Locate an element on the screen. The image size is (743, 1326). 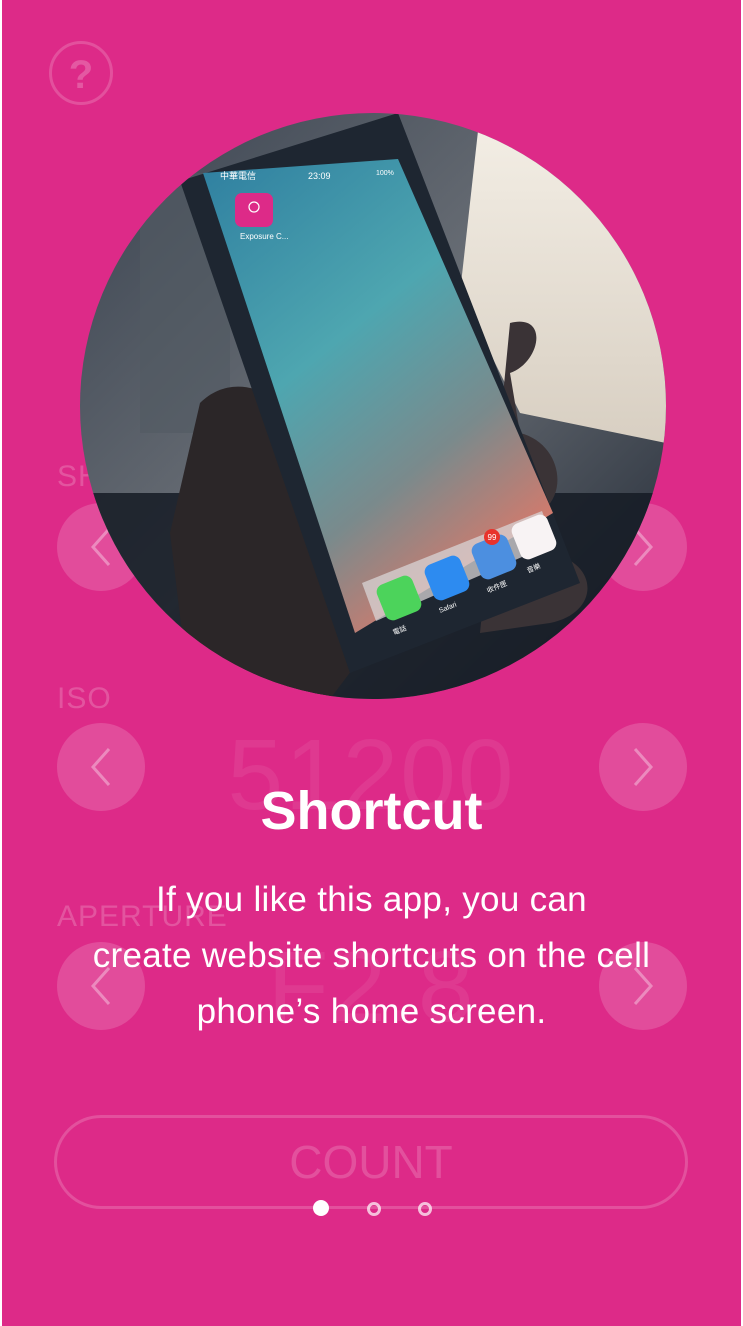
question-icon: ? is located at coordinates (81, 75).